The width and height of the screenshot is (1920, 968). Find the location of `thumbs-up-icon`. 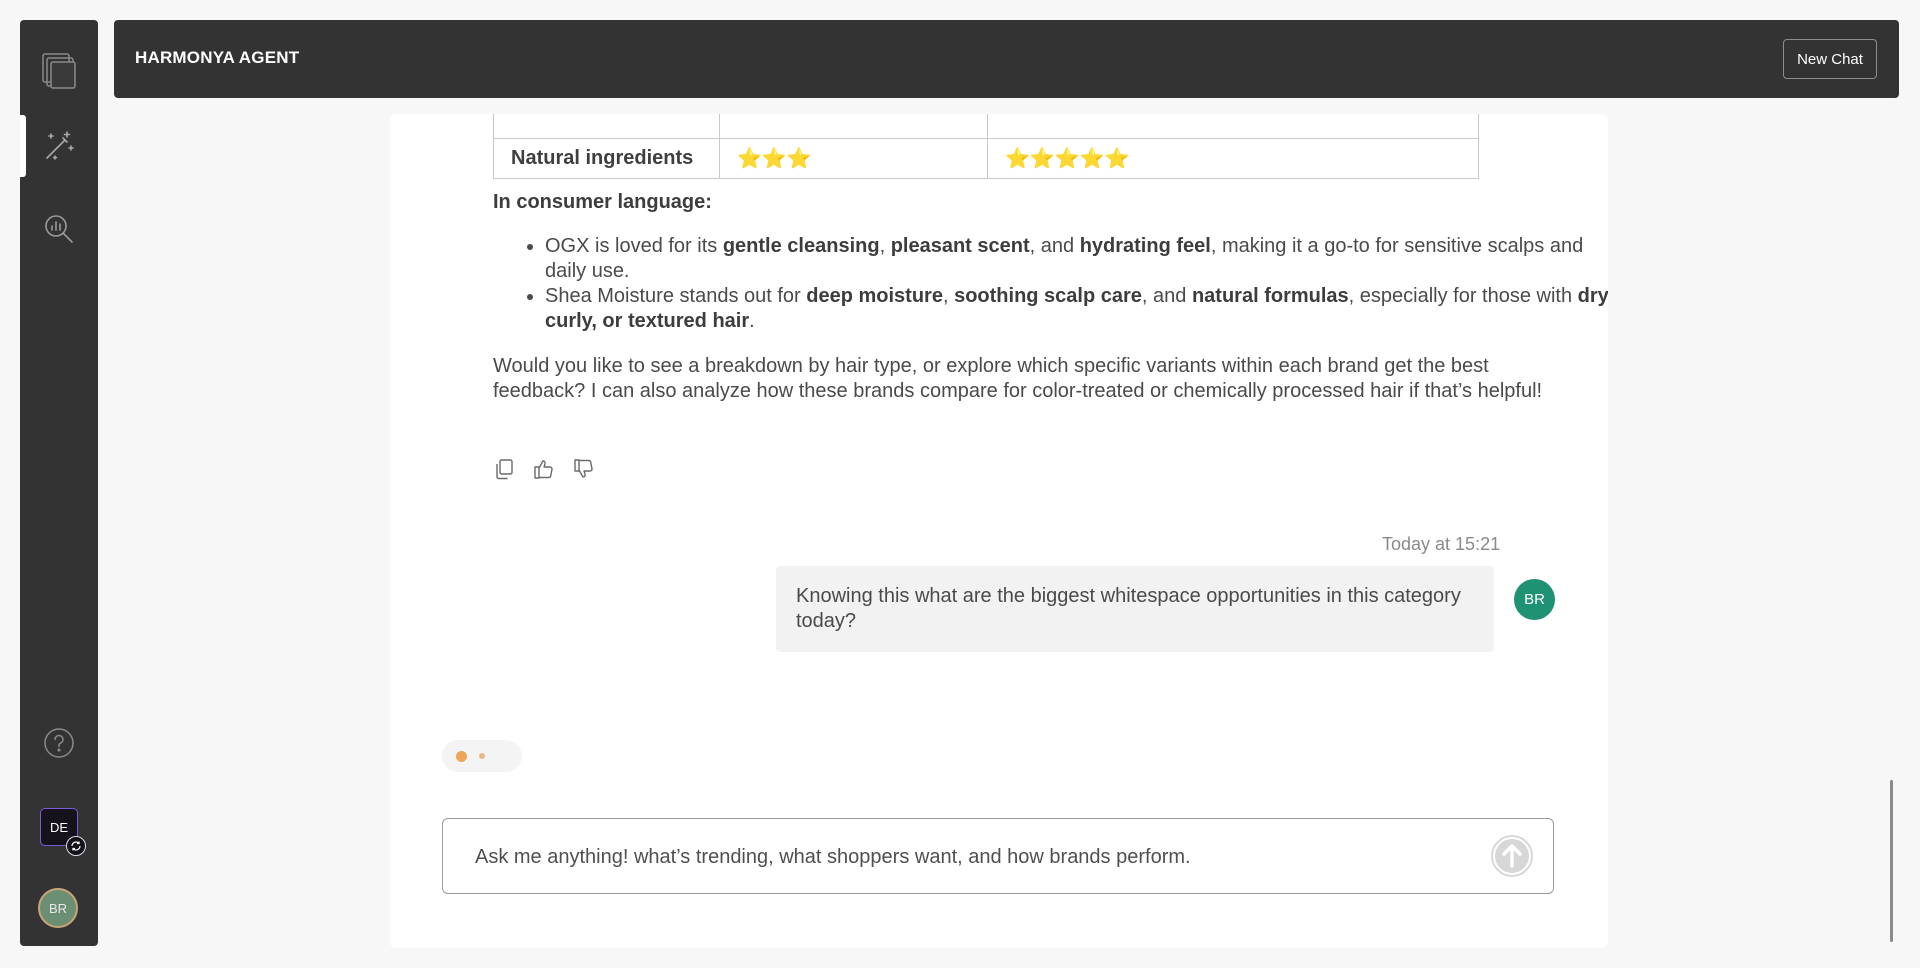

thumbs-up-icon is located at coordinates (544, 469).